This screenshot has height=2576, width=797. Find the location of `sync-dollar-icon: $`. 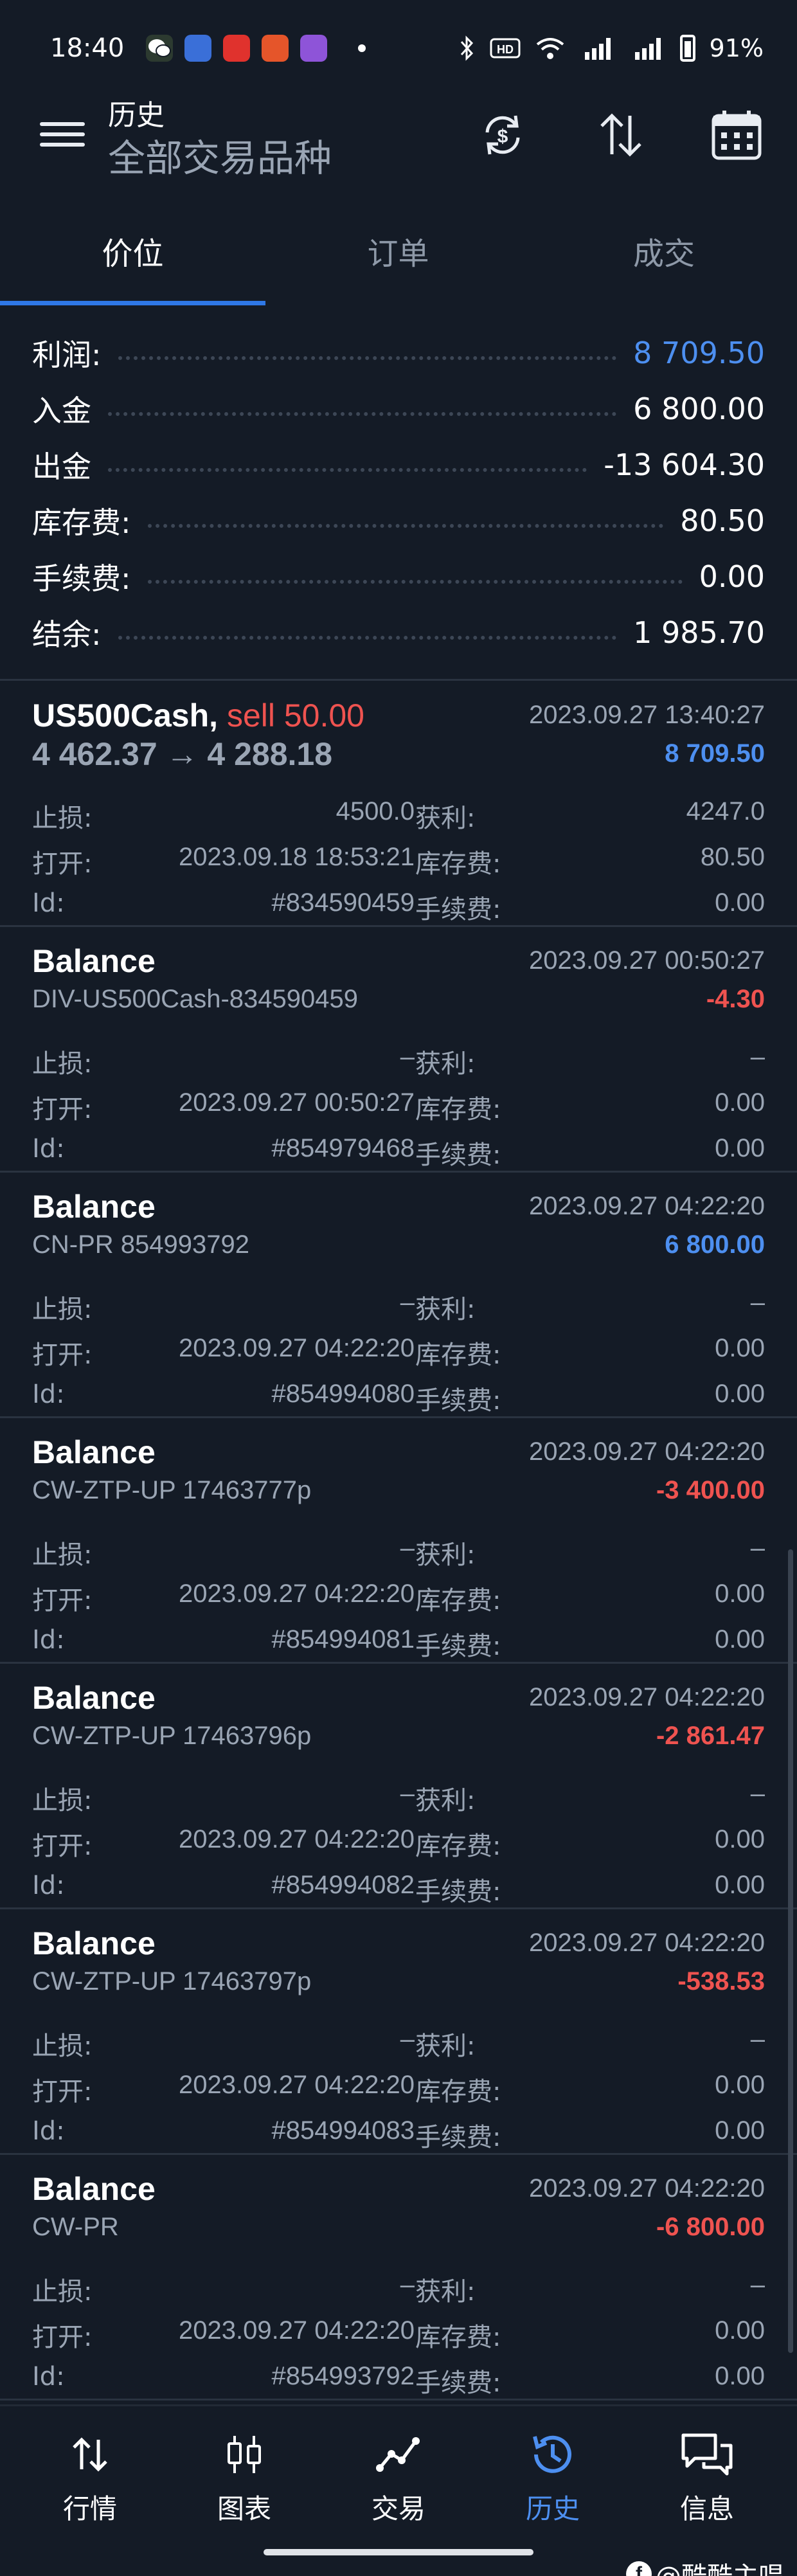

sync-dollar-icon: $ is located at coordinates (502, 135).